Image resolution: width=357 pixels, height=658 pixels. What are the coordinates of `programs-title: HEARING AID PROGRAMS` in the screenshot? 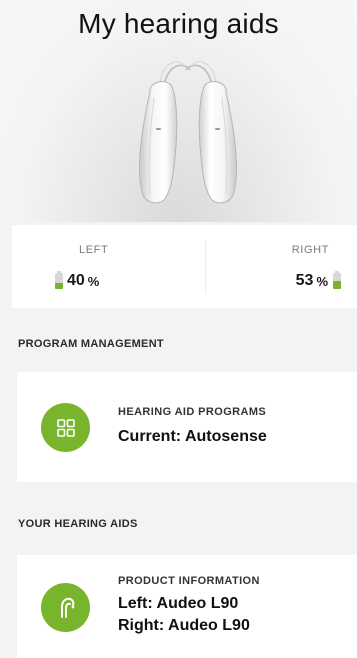 It's located at (192, 412).